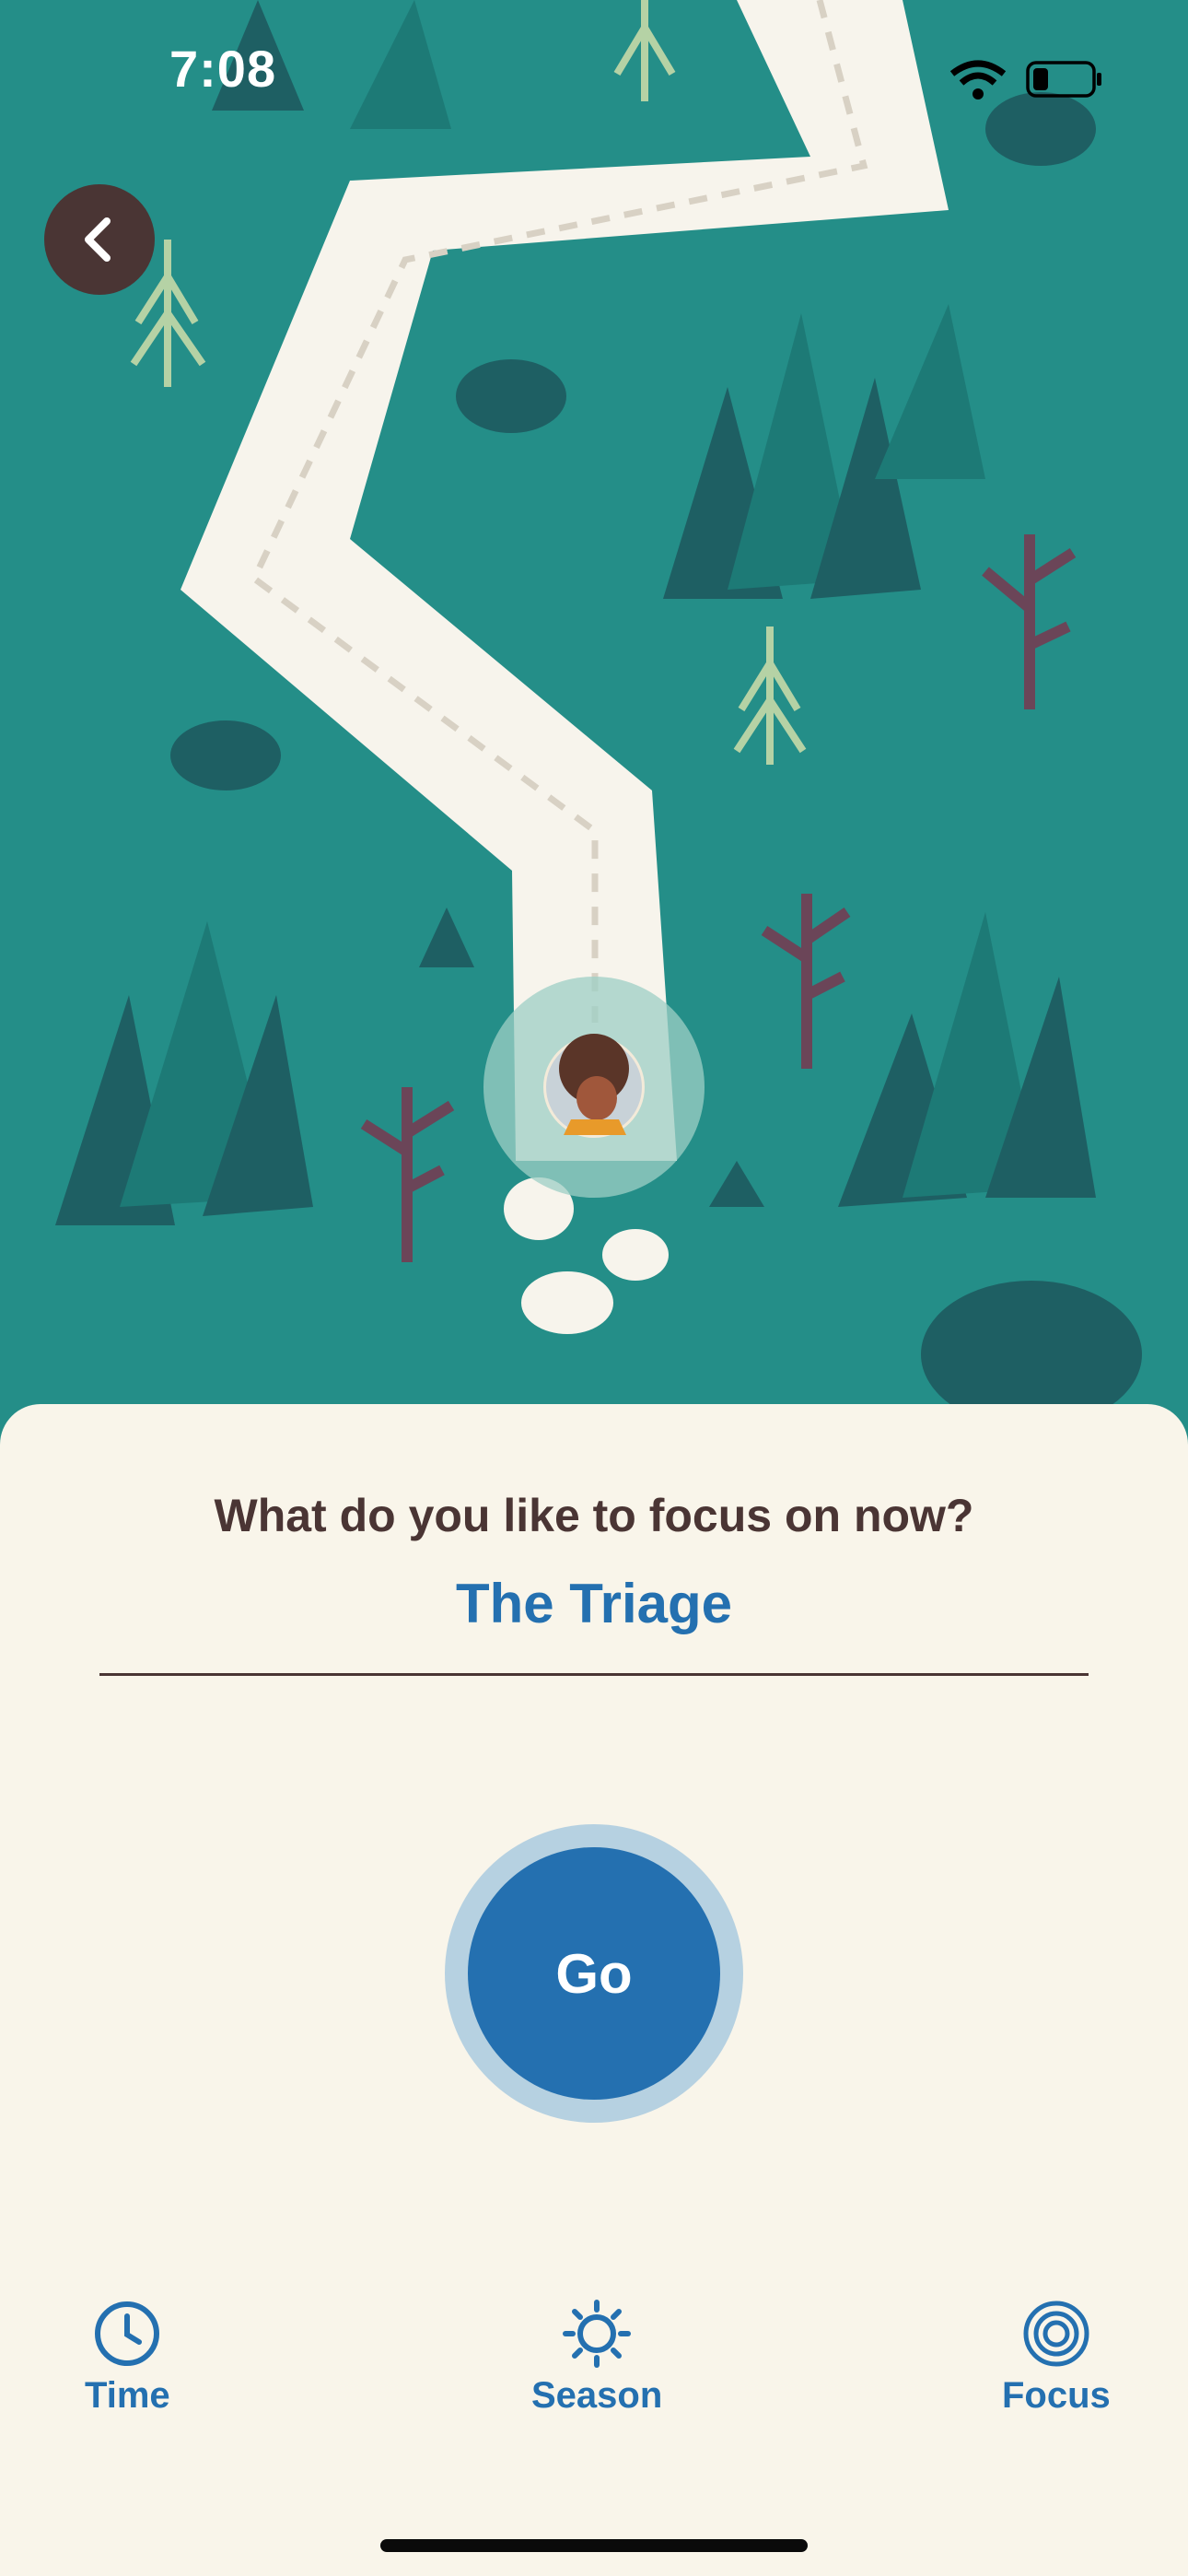 The image size is (1188, 2576). I want to click on tab-time-label: Time, so click(127, 2395).